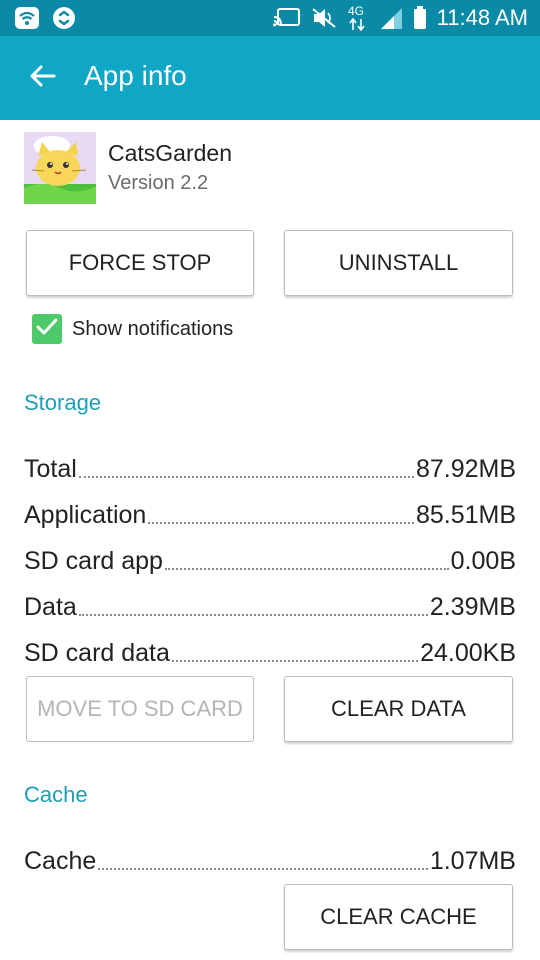  Describe the element at coordinates (391, 18) in the screenshot. I see `signal-strength-icon` at that location.